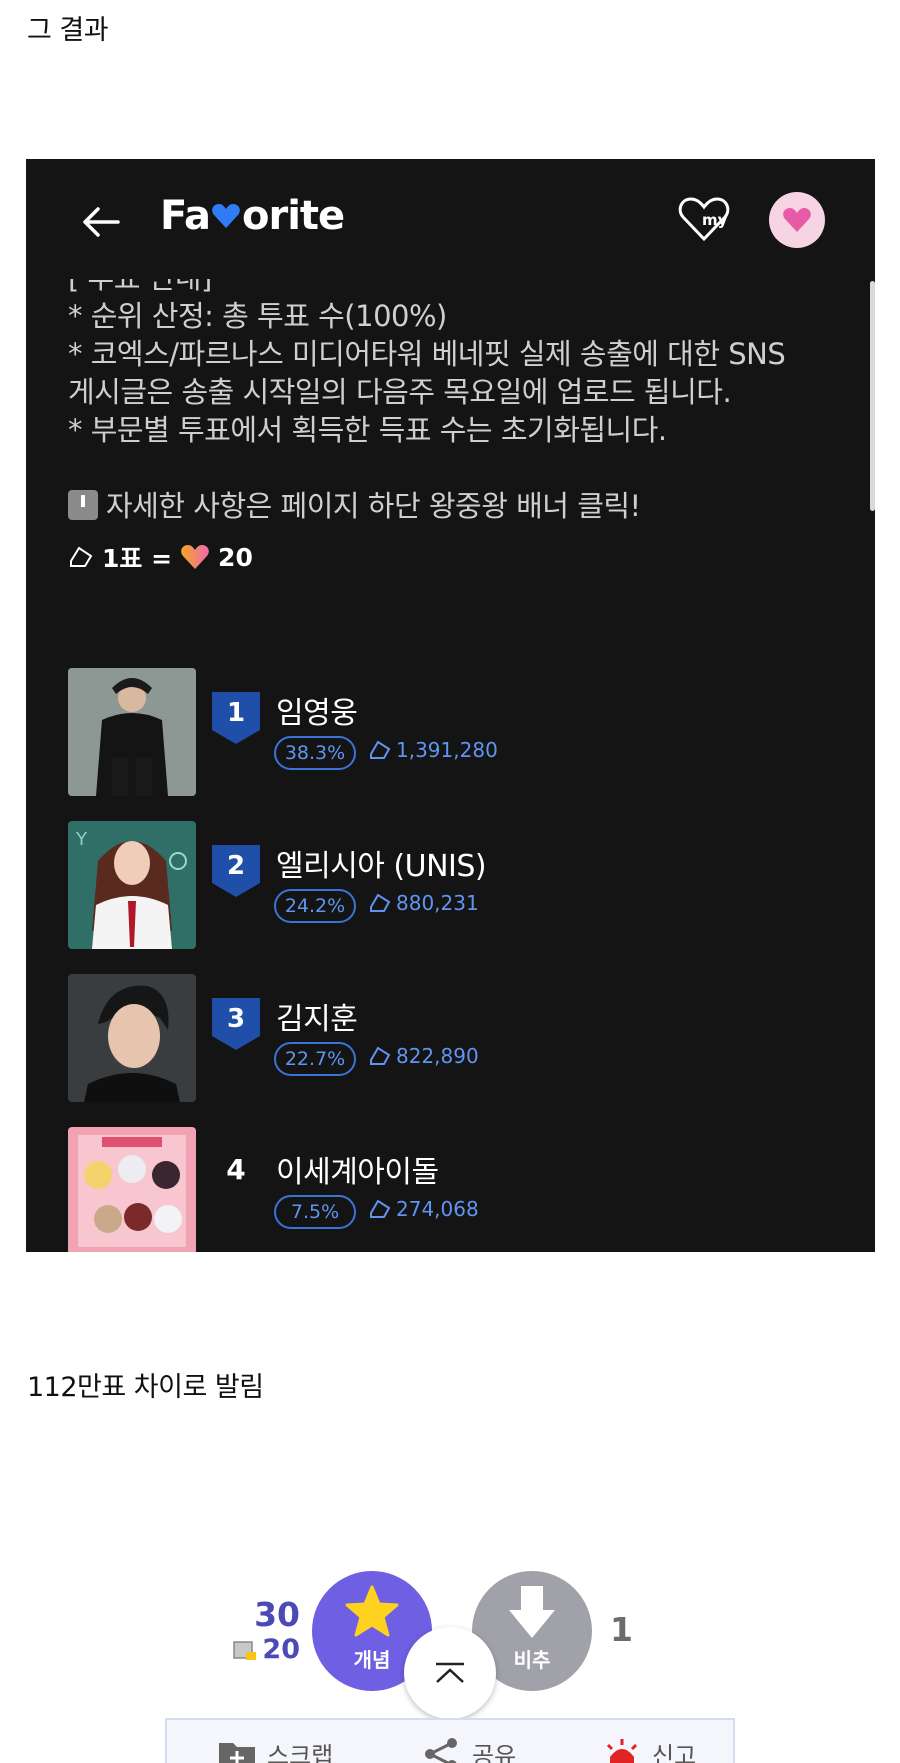  I want to click on banner-note-text: 자세한 사항은 페이지 하단 왕중왕 배너 클릭!, so click(373, 506).